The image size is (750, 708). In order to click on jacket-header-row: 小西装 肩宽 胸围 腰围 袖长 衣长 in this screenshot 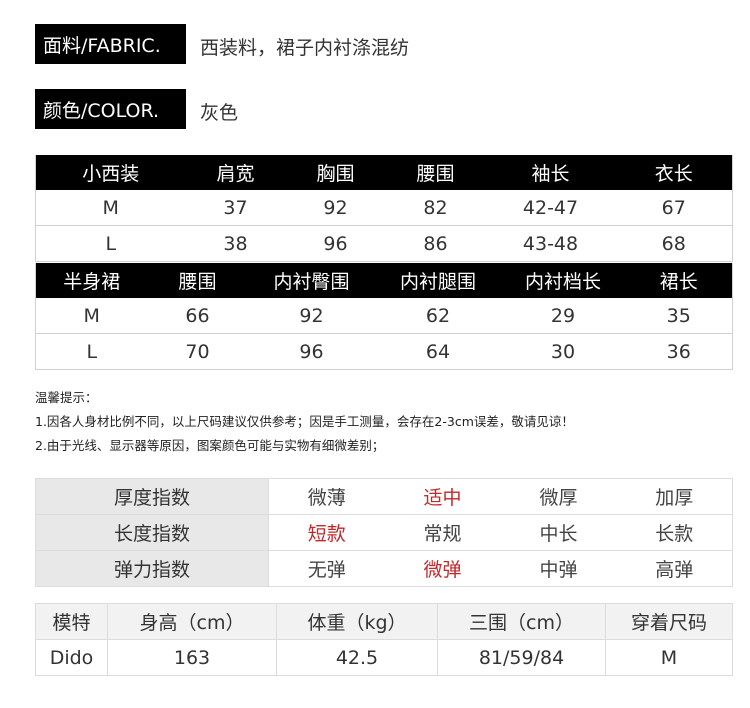, I will do `click(384, 172)`.